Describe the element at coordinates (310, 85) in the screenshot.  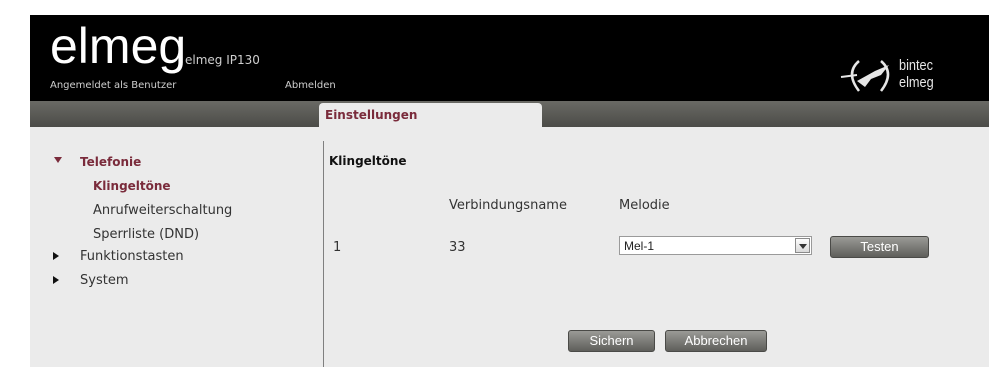
I see `logout-link: Abmelden` at that location.